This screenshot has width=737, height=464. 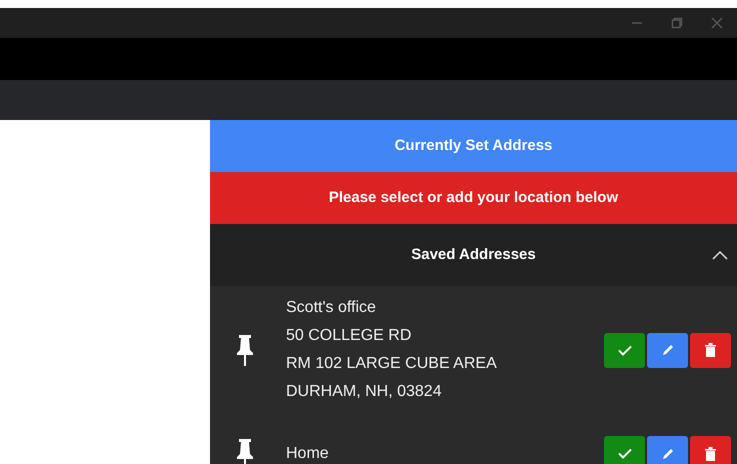 I want to click on address-name: Scott's office, so click(x=331, y=308).